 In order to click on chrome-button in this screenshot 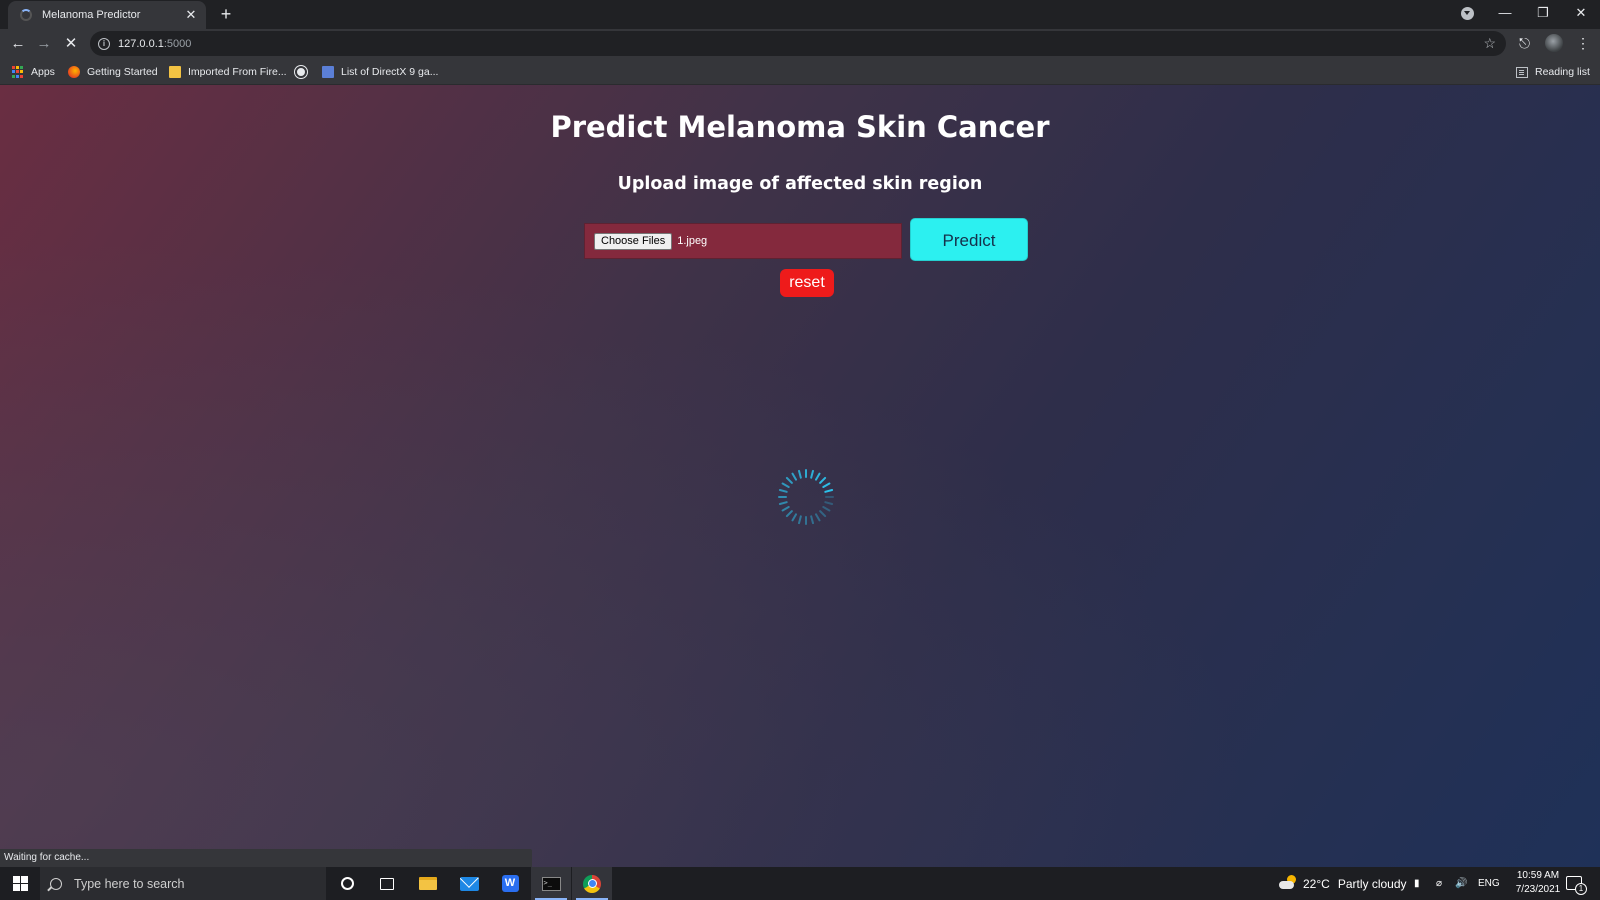, I will do `click(592, 883)`.